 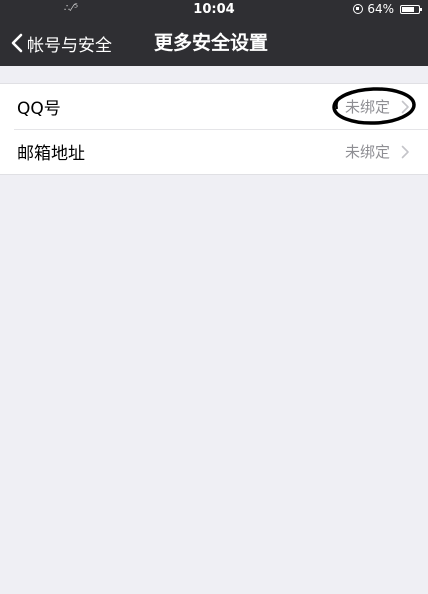 I want to click on status-bar: ∴⁄⁵ 10:04 64%, so click(x=214, y=10).